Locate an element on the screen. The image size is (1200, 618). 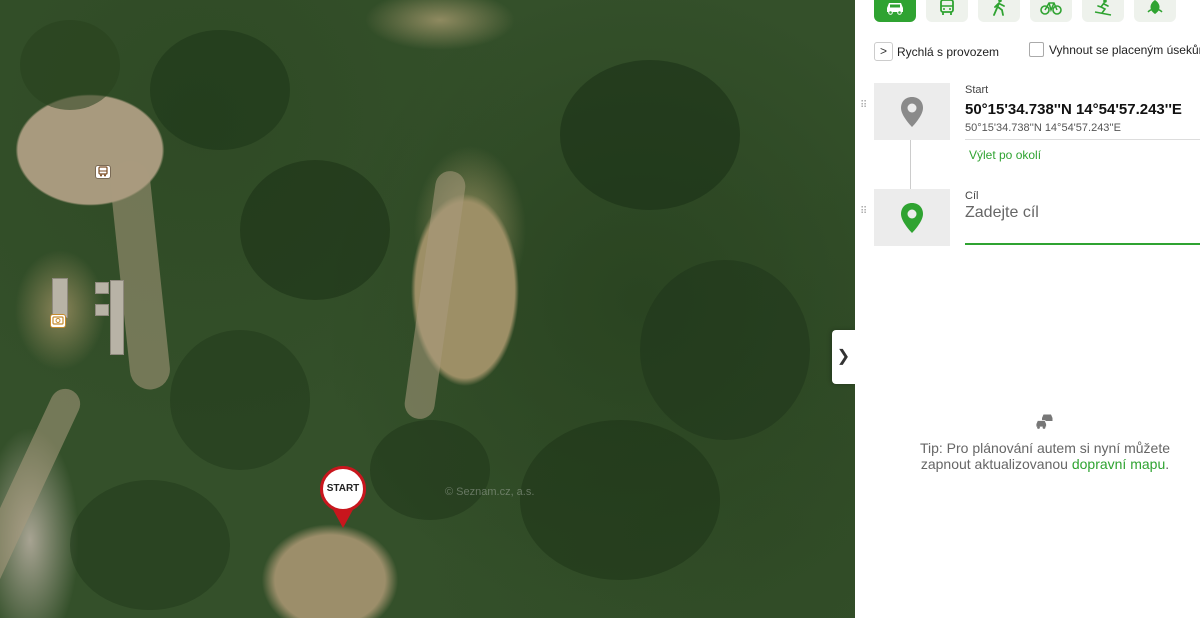
mode-skiing-button is located at coordinates (1103, 11).